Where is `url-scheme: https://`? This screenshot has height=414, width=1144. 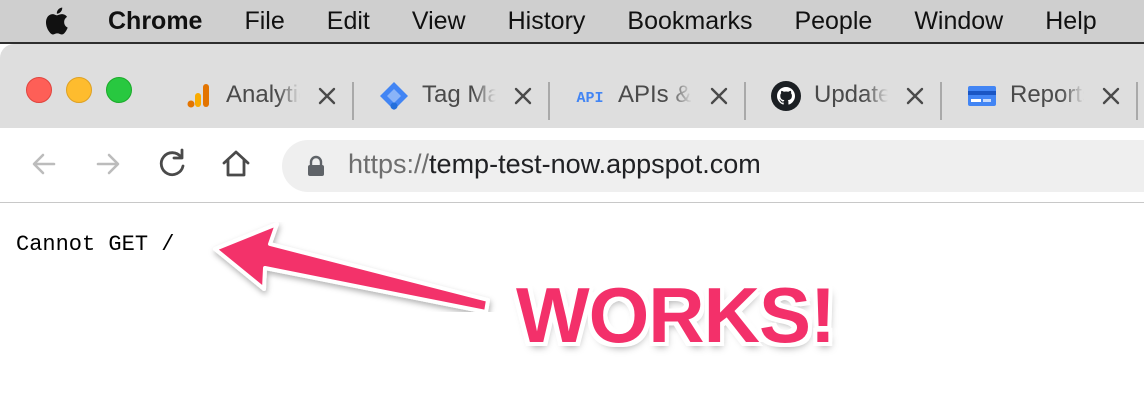 url-scheme: https:// is located at coordinates (389, 164).